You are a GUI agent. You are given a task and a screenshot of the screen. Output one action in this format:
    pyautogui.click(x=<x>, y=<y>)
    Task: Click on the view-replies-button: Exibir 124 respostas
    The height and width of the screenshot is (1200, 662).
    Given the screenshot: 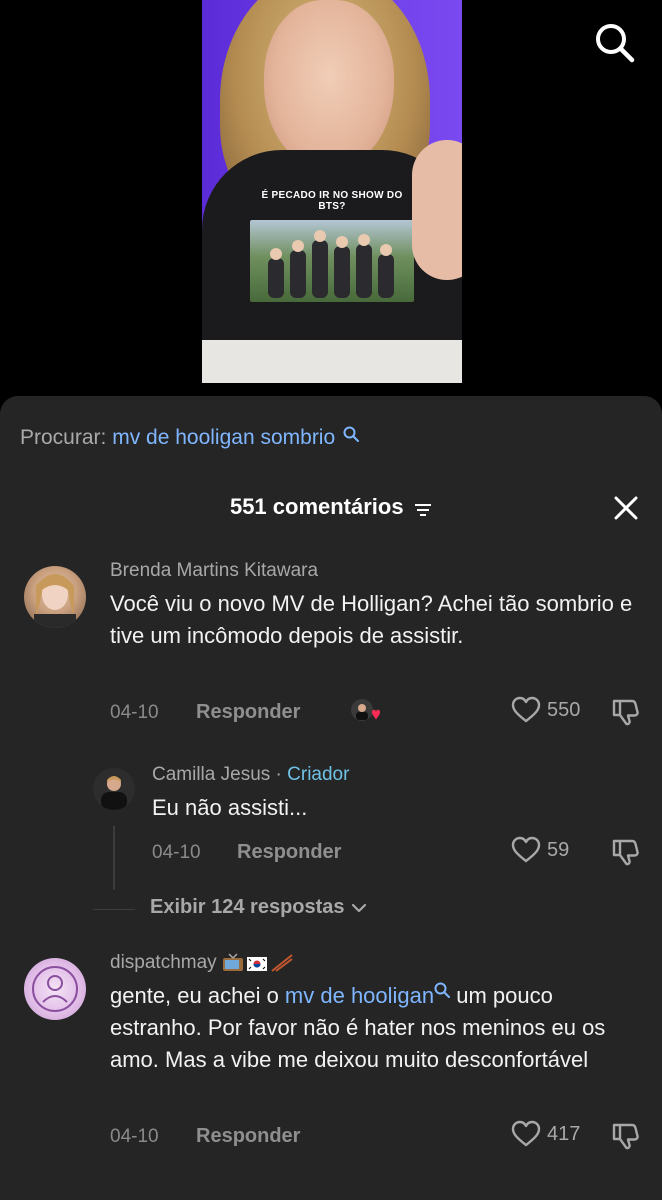 What is the action you would take?
    pyautogui.click(x=258, y=907)
    